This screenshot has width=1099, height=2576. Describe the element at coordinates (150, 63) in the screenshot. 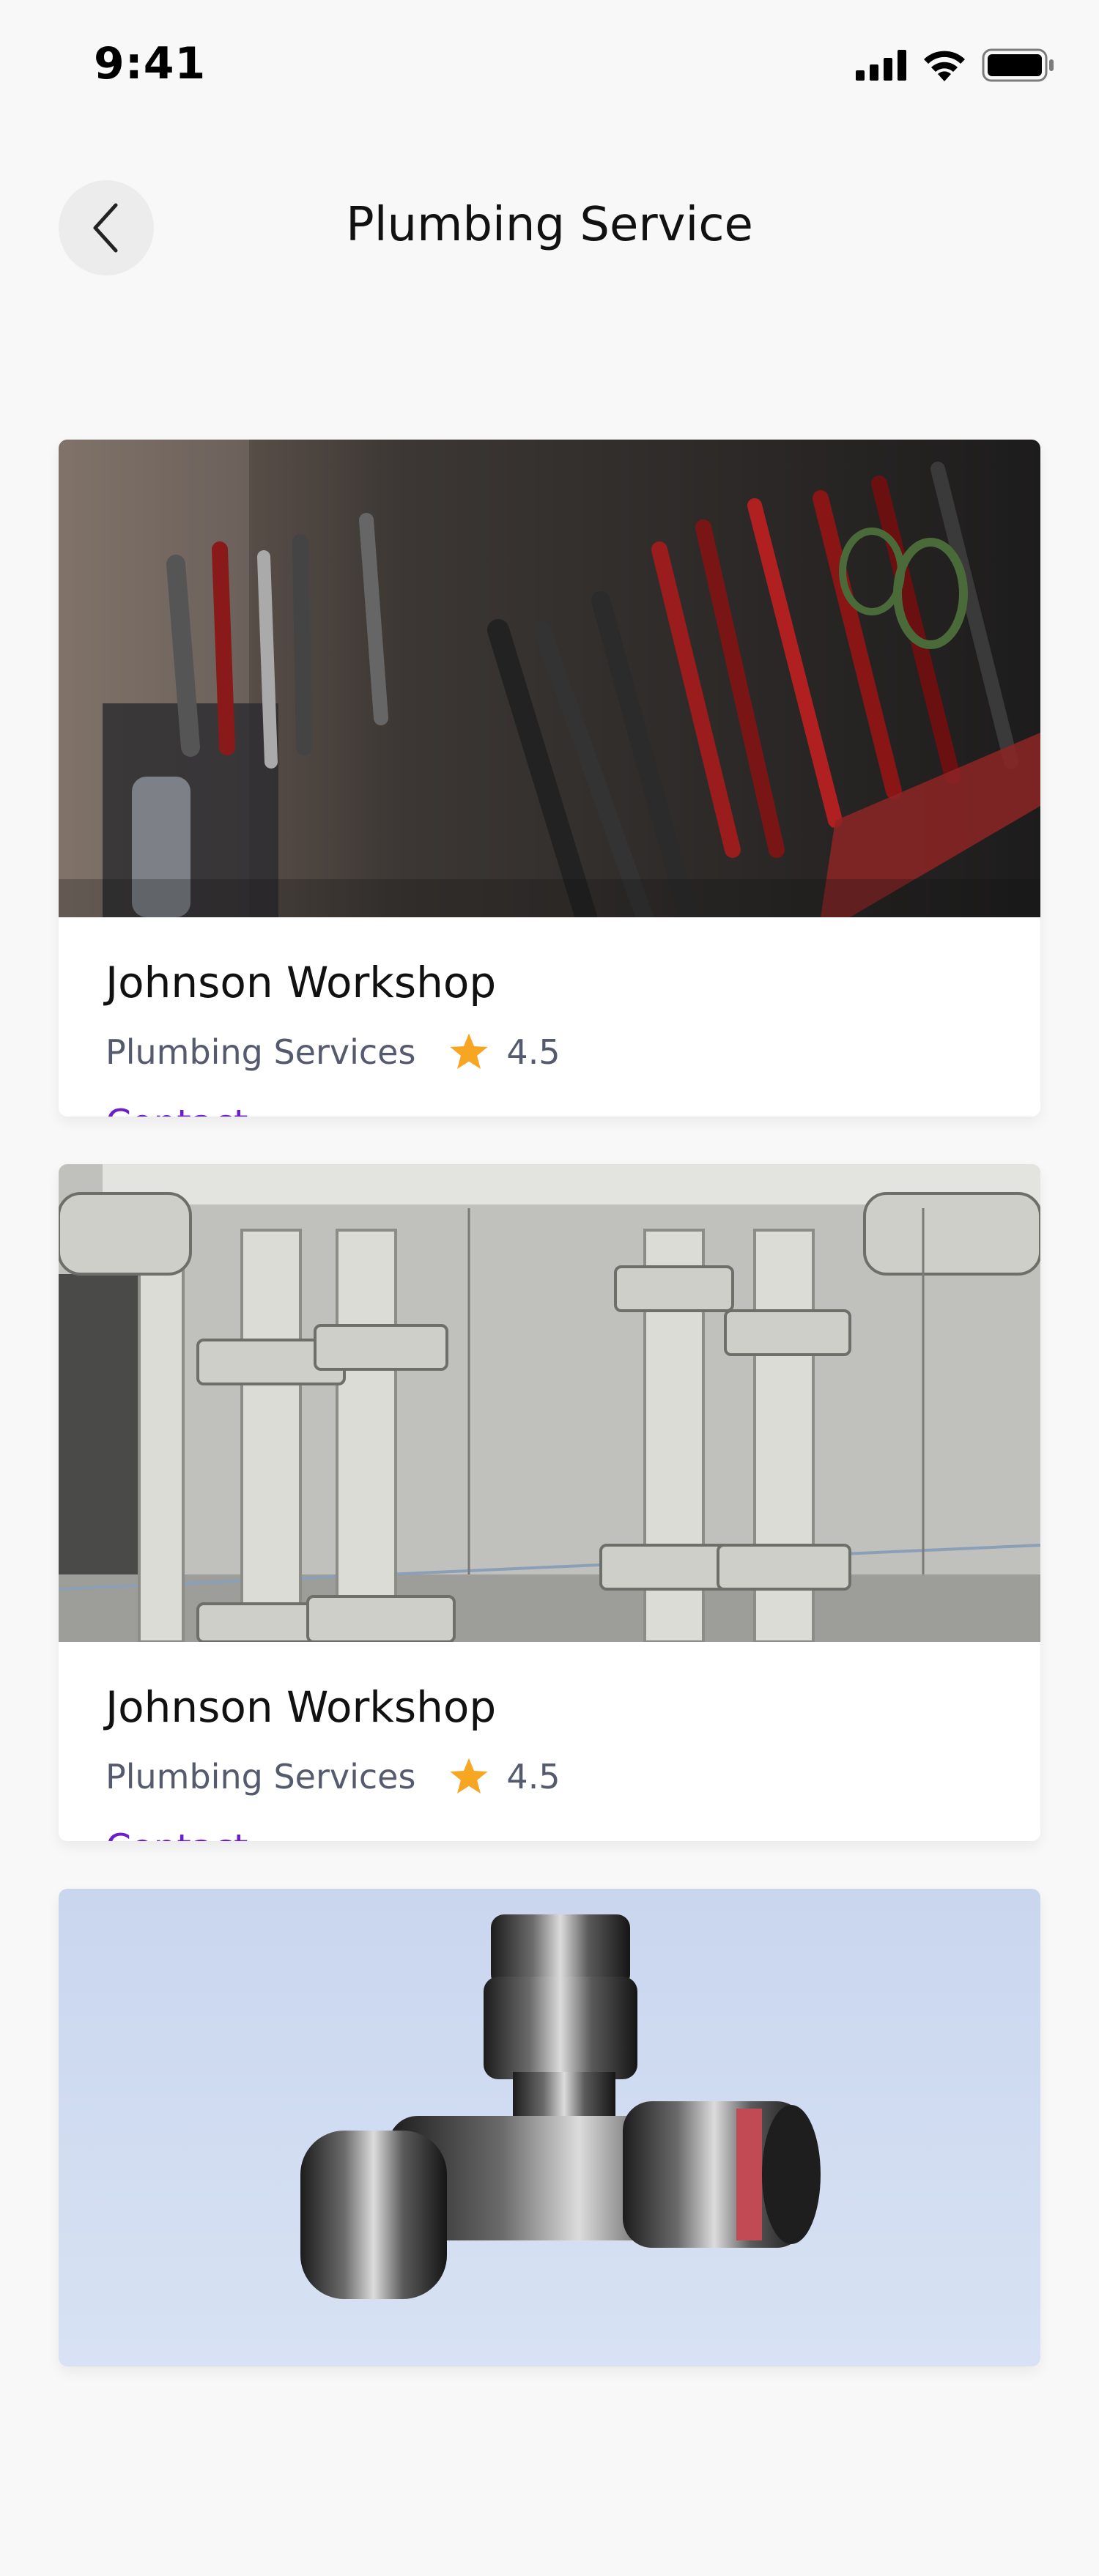

I see `status-time: 9:41` at that location.